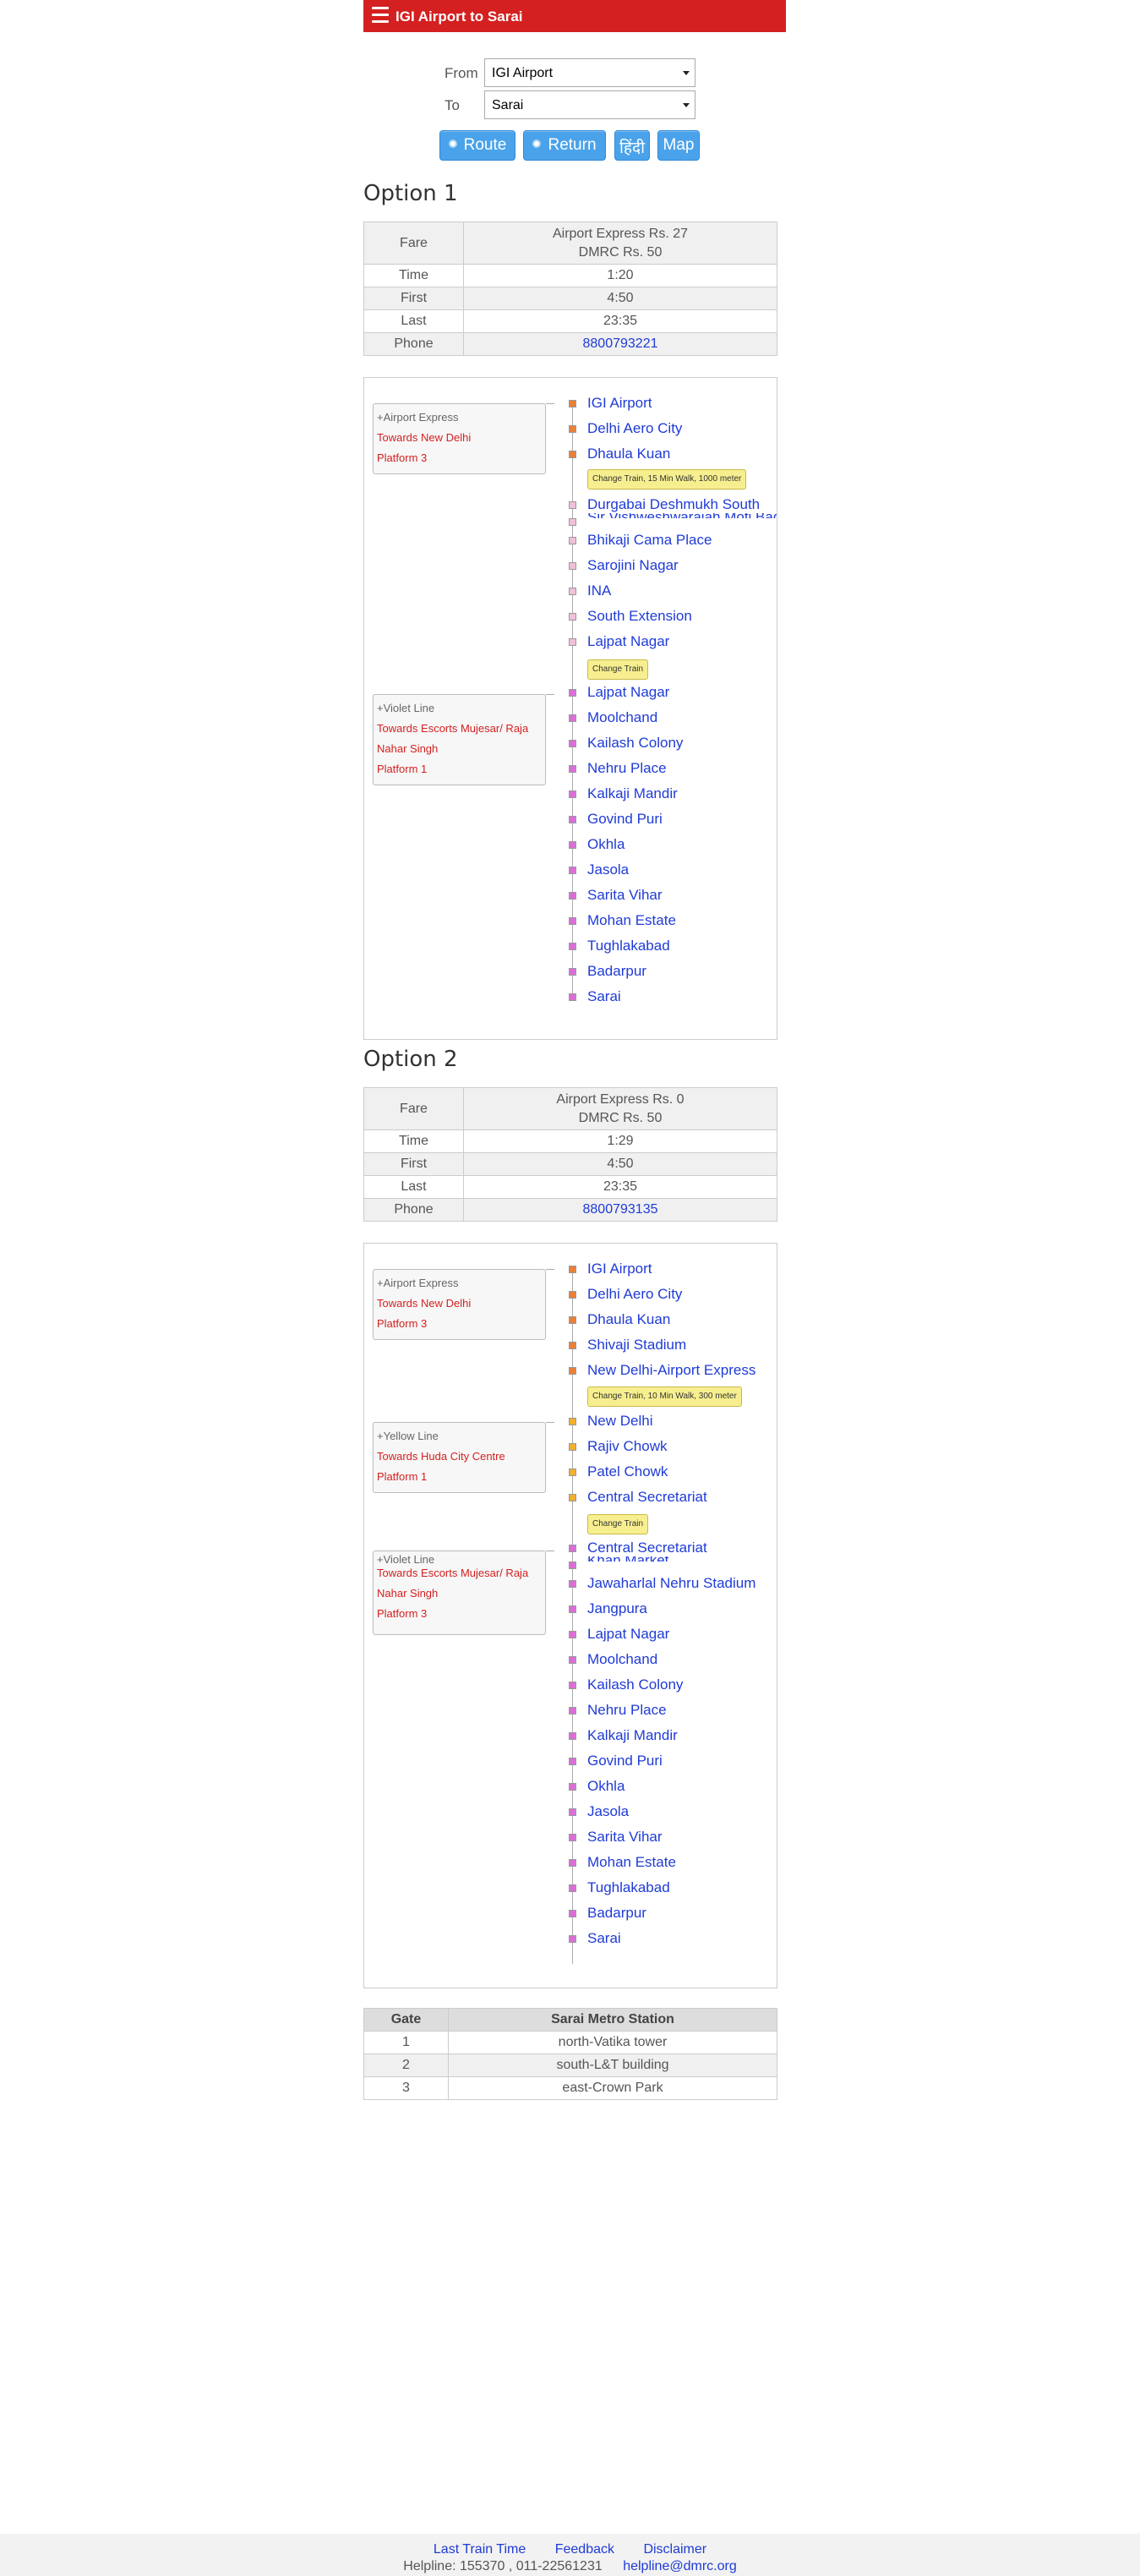 The image size is (1140, 2576). What do you see at coordinates (649, 540) in the screenshot?
I see `station-link: Bhikaji Cama Place` at bounding box center [649, 540].